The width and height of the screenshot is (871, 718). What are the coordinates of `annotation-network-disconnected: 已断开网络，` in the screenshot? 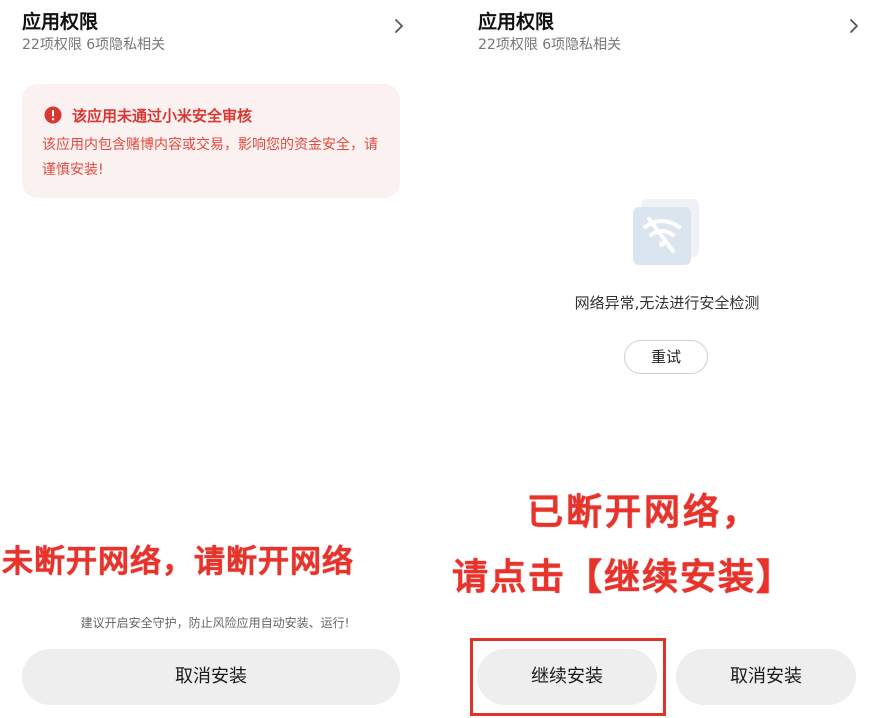 It's located at (644, 512).